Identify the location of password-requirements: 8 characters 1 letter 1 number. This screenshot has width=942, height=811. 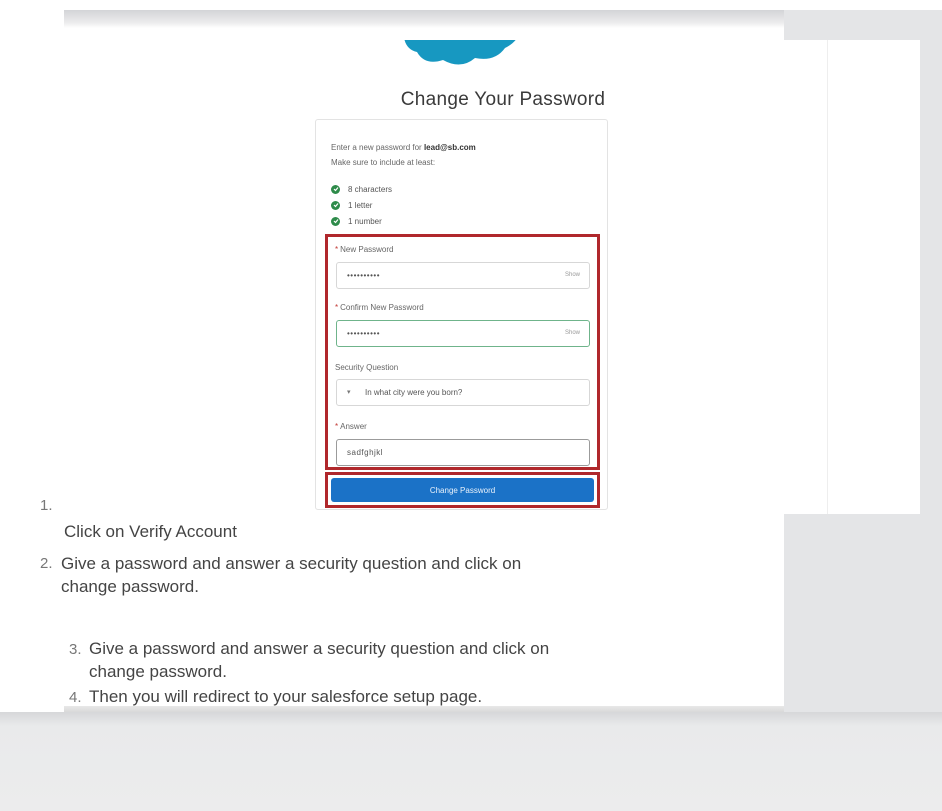
(361, 205).